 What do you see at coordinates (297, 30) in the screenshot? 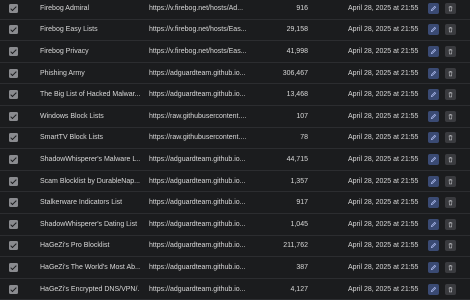
I see `rule-count: 29,158` at bounding box center [297, 30].